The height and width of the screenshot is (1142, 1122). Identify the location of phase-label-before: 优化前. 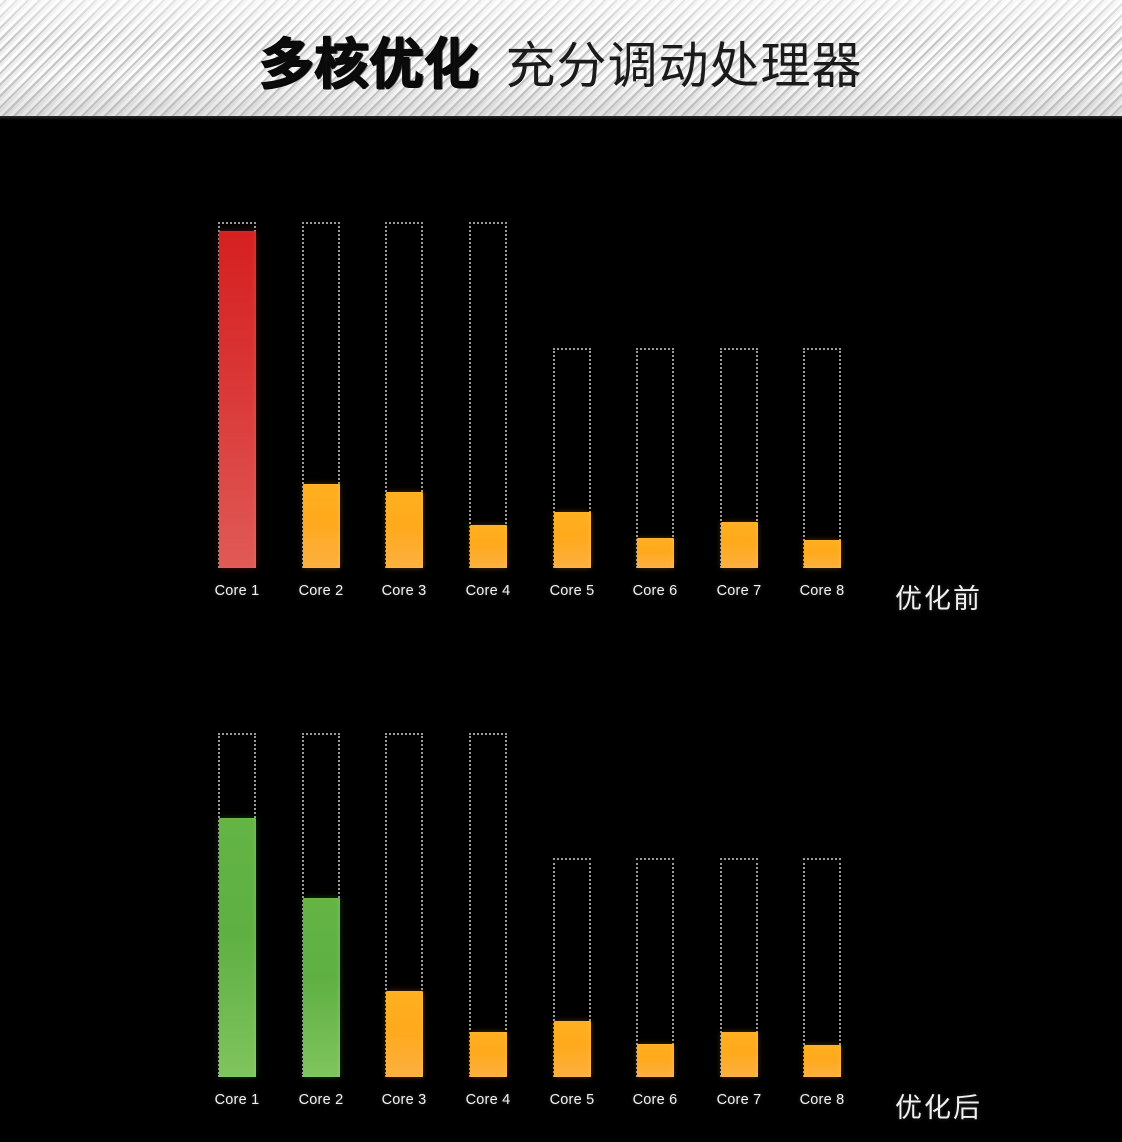
(938, 599).